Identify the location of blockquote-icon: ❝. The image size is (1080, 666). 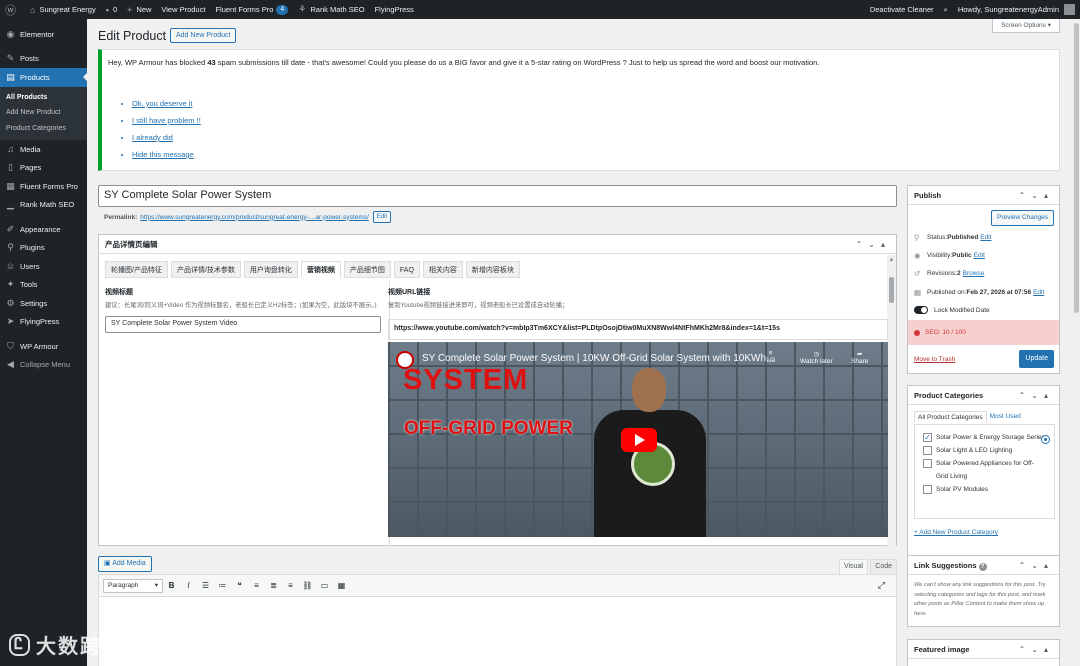
(239, 585).